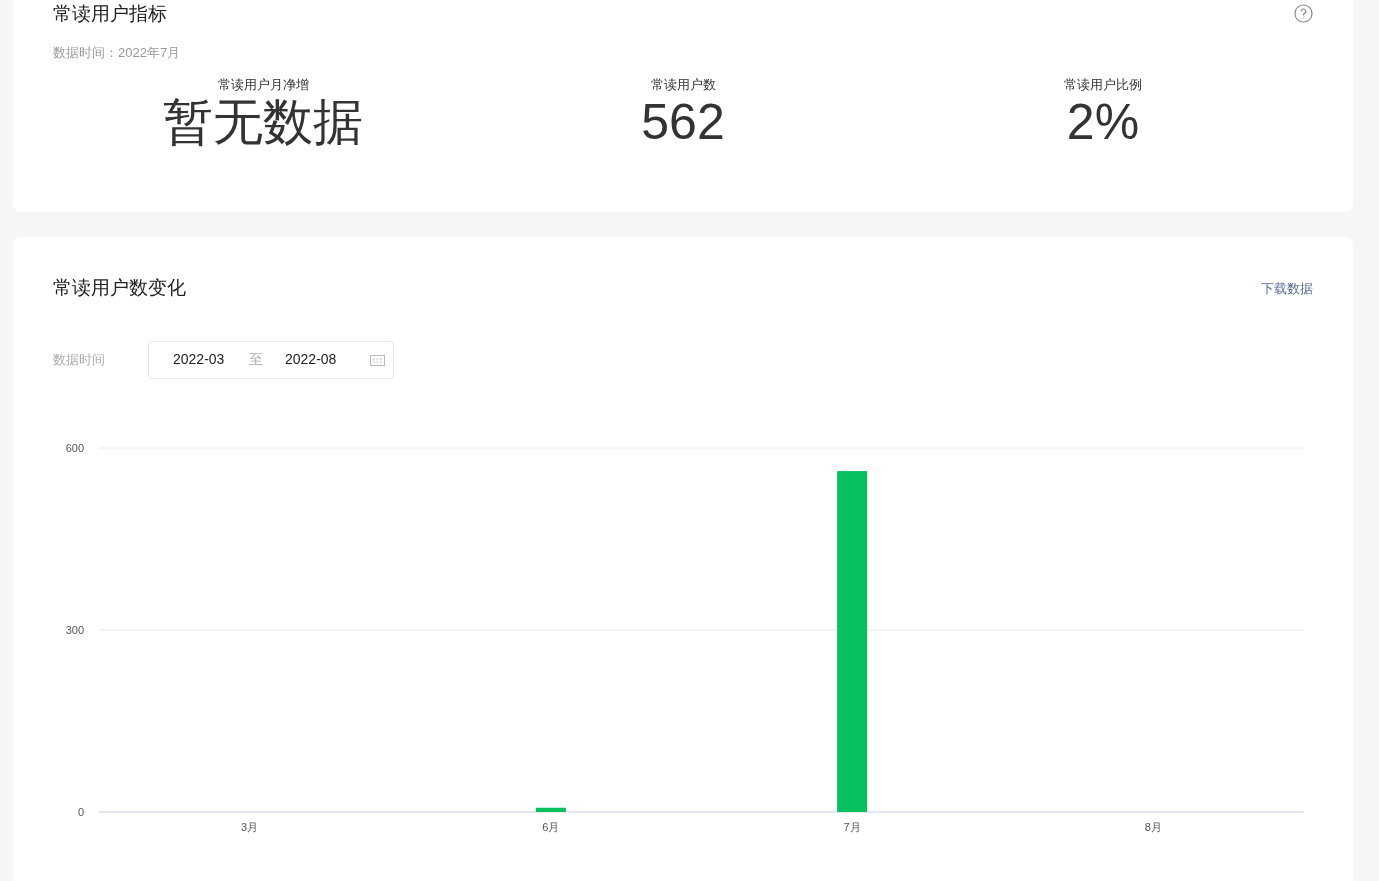 The width and height of the screenshot is (1379, 881). I want to click on chart-bar, so click(550, 809).